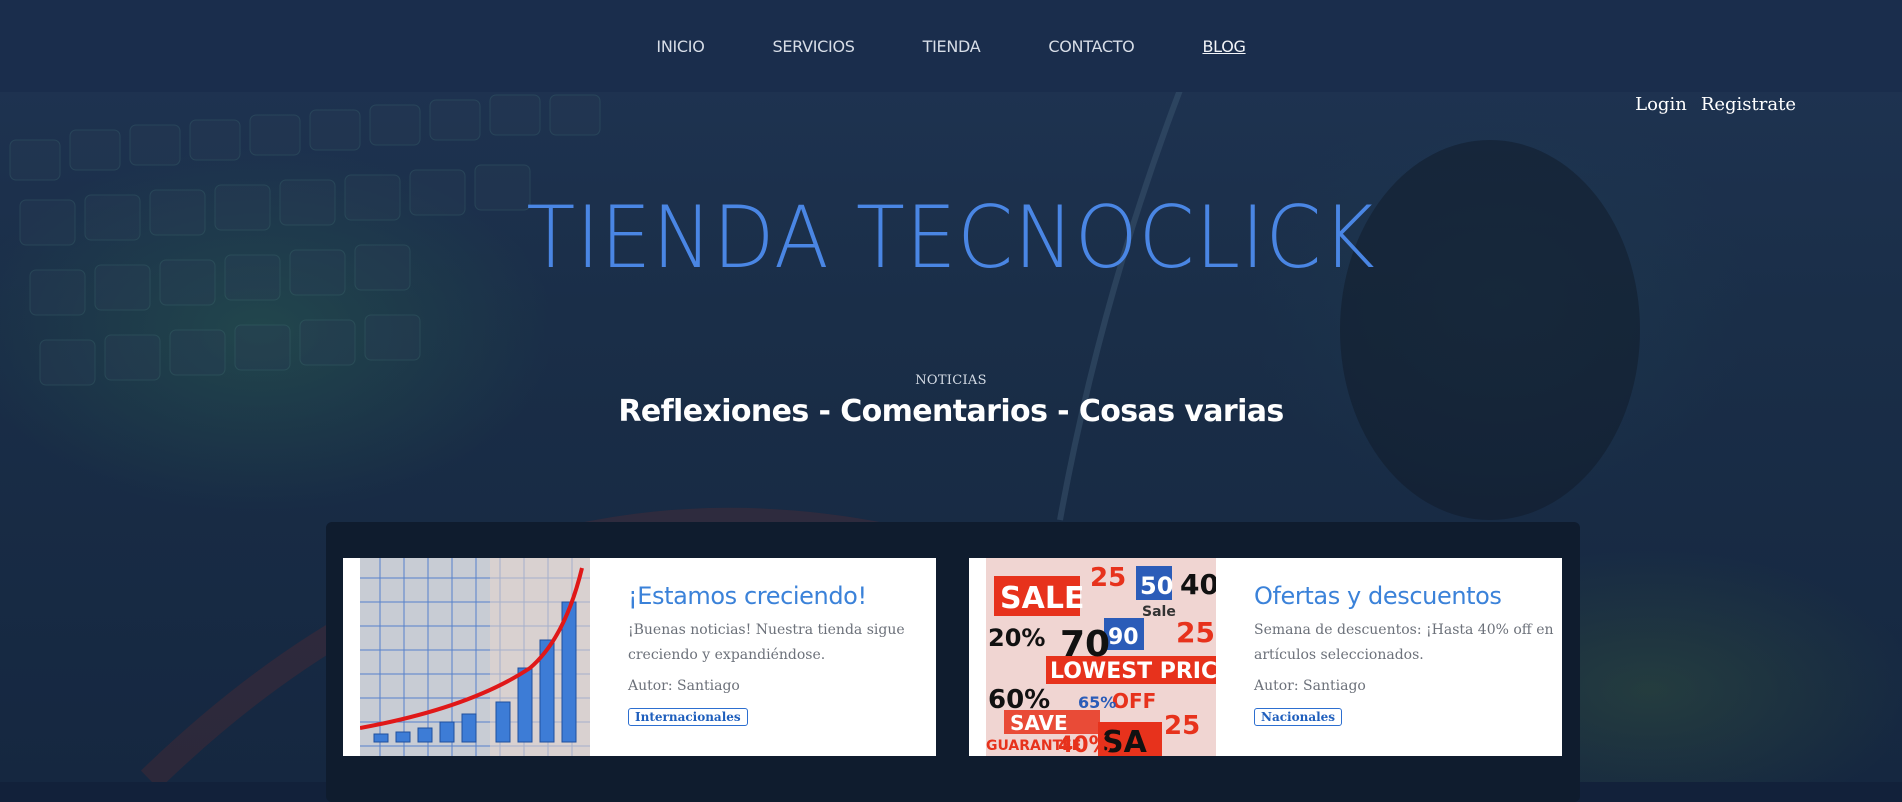 The height and width of the screenshot is (802, 1902). Describe the element at coordinates (1195, 632) in the screenshot. I see `sale-word-15: 25` at that location.